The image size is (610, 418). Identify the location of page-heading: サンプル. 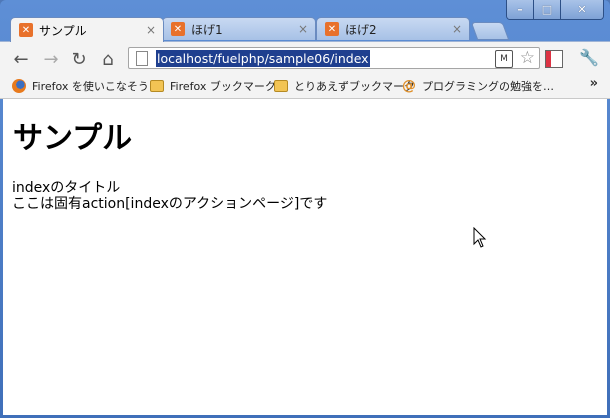
(73, 138).